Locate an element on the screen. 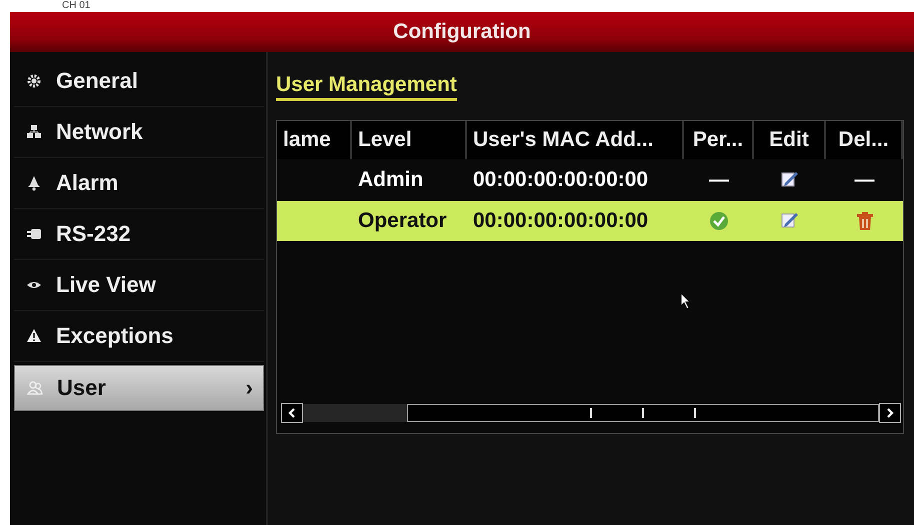 Image resolution: width=914 pixels, height=525 pixels. column-header: Level is located at coordinates (409, 140).